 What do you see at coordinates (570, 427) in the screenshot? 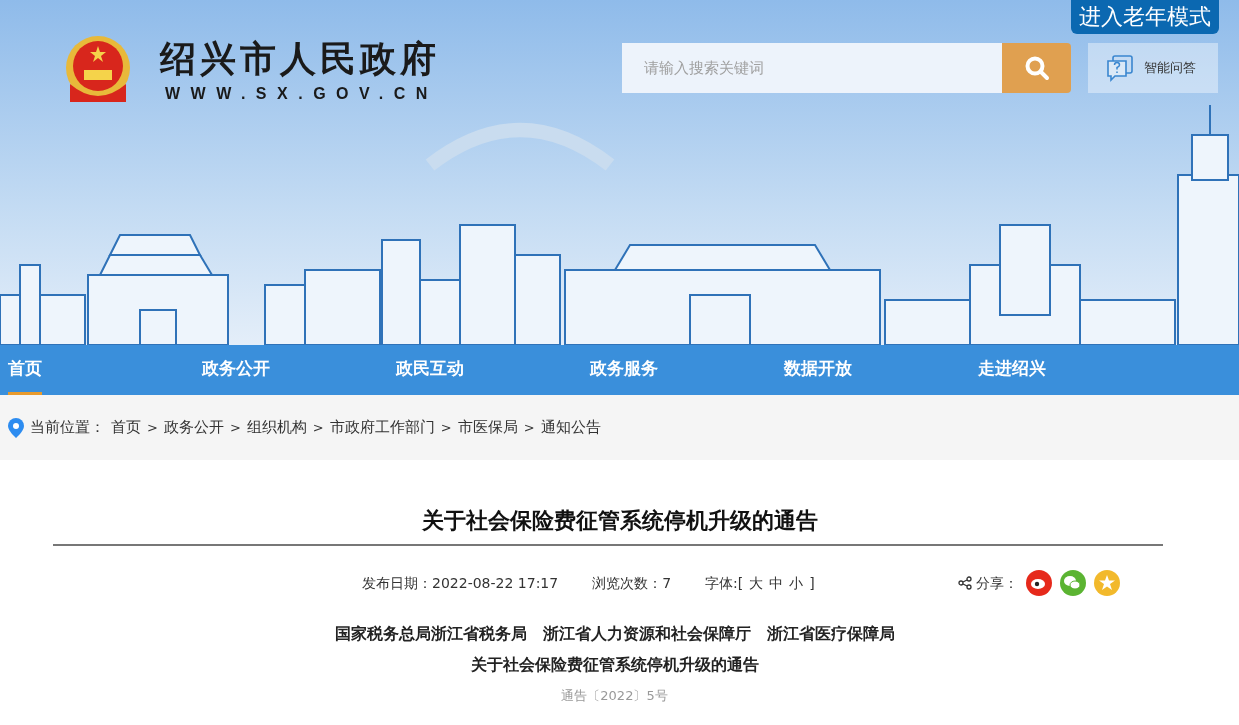
I see `breadcrumb-link: 通知公告` at bounding box center [570, 427].